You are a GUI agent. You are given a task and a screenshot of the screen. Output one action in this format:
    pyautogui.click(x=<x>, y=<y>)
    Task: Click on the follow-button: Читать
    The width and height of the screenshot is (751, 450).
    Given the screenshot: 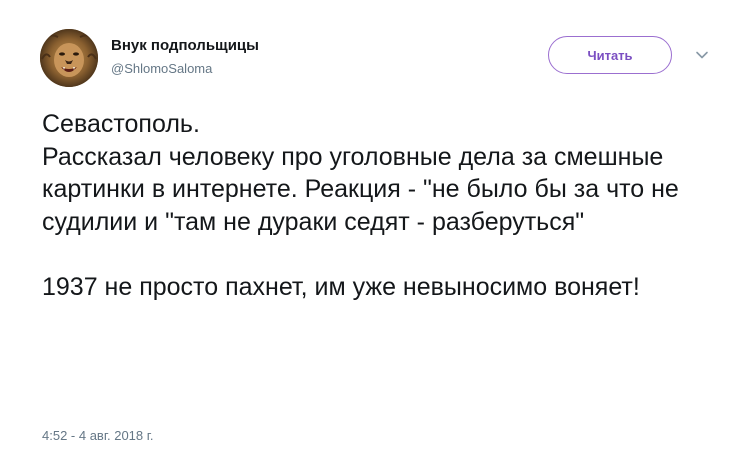 What is the action you would take?
    pyautogui.click(x=610, y=55)
    